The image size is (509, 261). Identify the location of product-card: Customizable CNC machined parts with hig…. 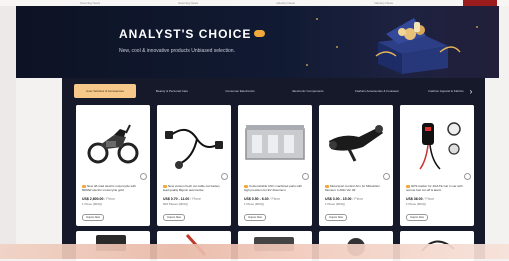
(275, 165).